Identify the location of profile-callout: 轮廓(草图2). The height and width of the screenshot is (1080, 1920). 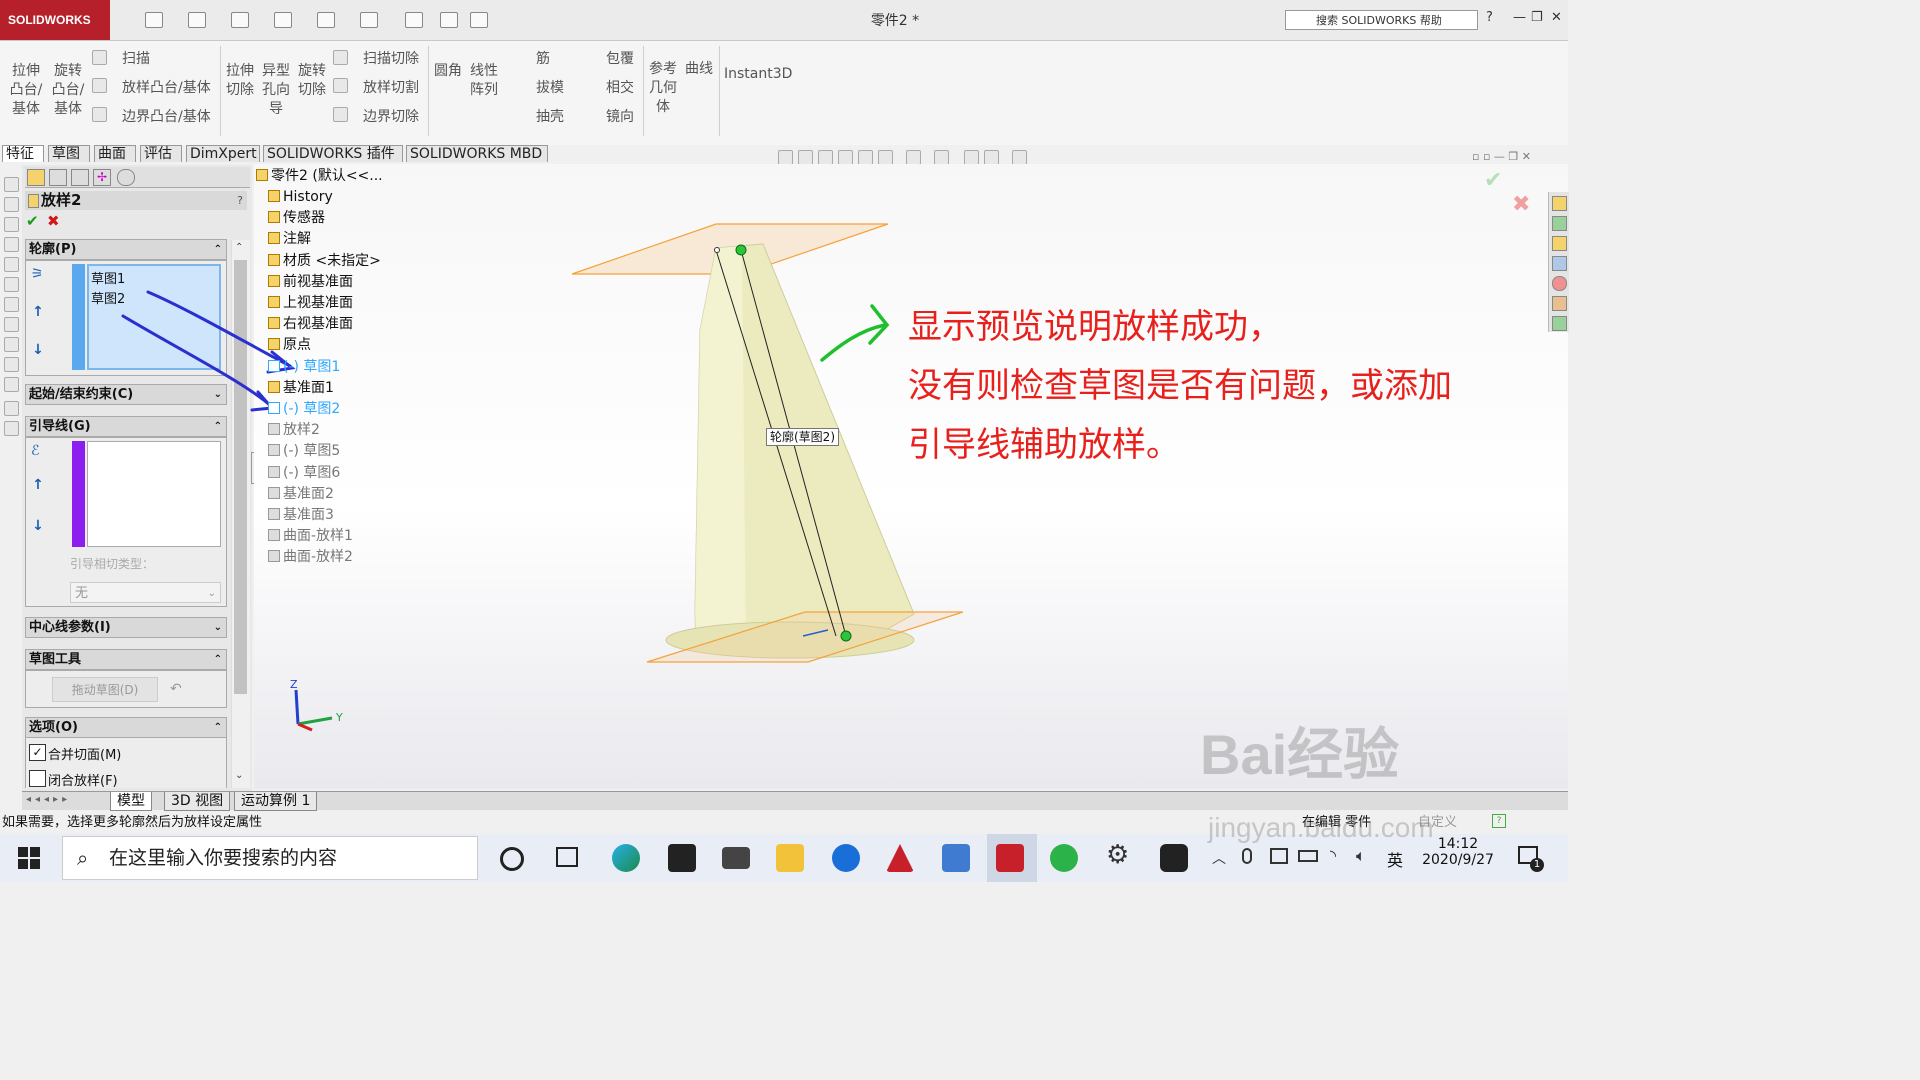
(802, 437).